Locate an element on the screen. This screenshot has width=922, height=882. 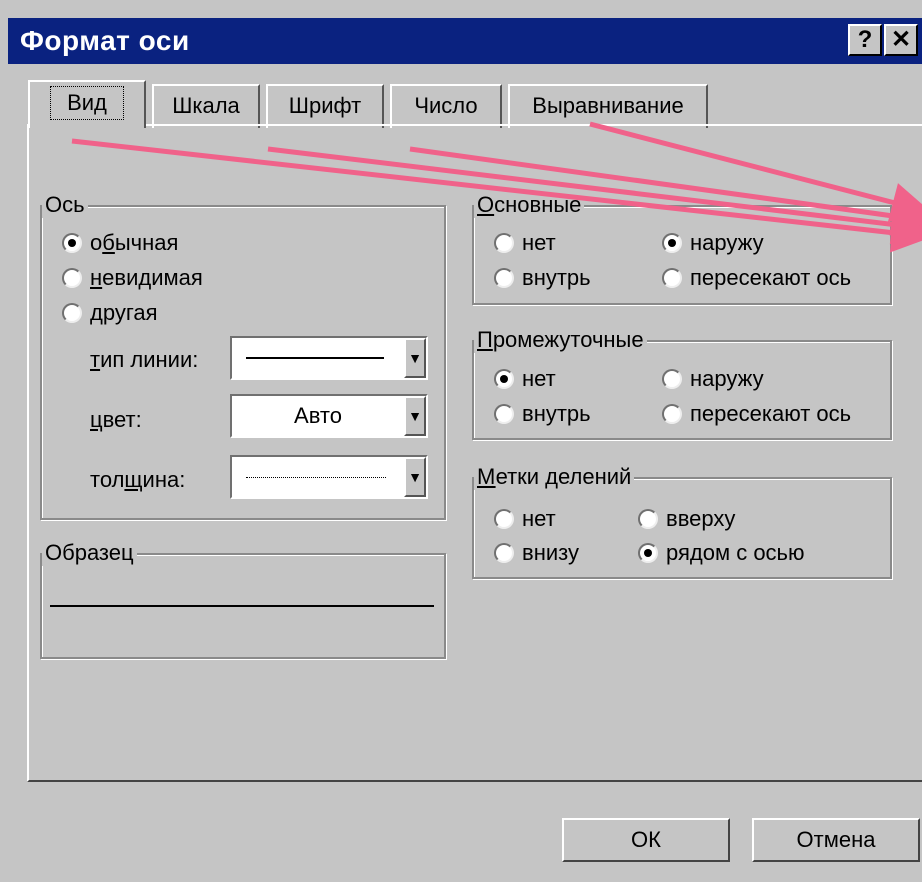
axis-custom-radio: другая is located at coordinates (110, 313).